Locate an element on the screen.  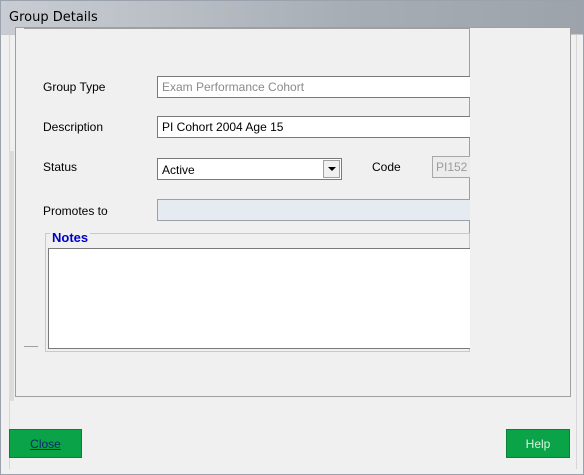
status-select: Active is located at coordinates (249, 169).